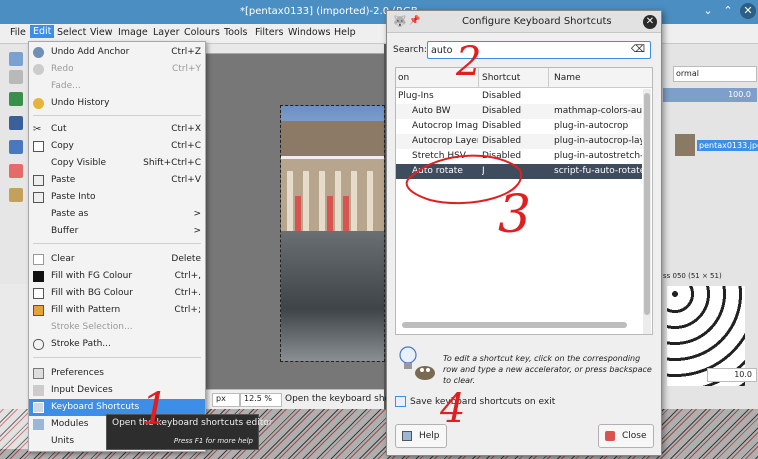 This screenshot has height=459, width=758. I want to click on annotation-number: 3, so click(514, 215).